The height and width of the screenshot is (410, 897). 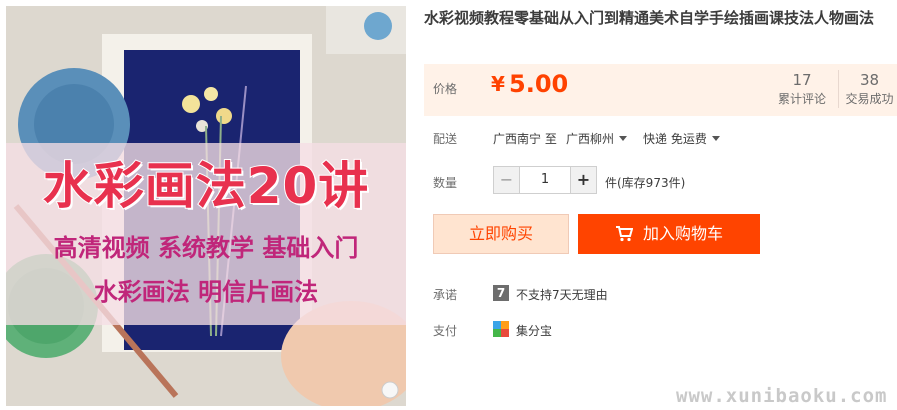 What do you see at coordinates (445, 89) in the screenshot?
I see `price-label: 价格` at bounding box center [445, 89].